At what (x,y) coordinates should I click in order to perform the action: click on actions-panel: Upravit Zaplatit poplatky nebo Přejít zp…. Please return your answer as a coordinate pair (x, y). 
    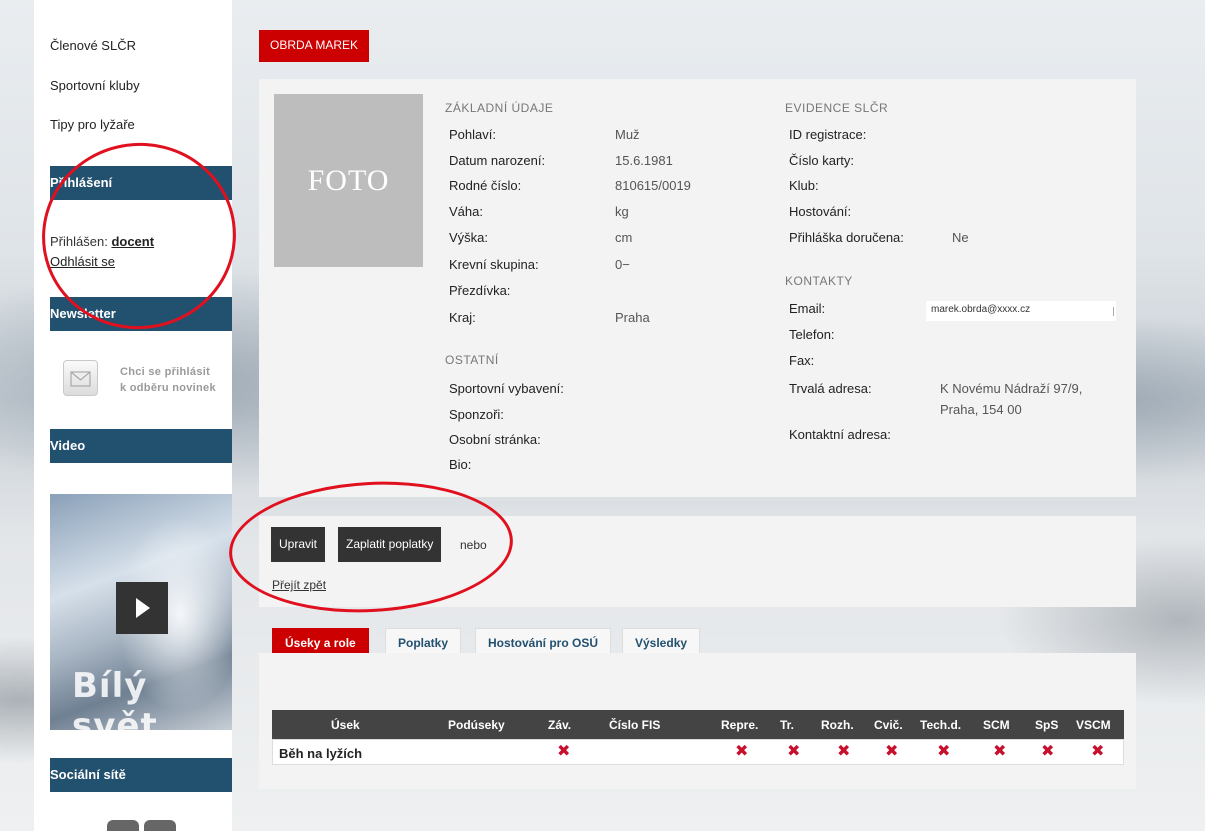
    Looking at the image, I should click on (697, 561).